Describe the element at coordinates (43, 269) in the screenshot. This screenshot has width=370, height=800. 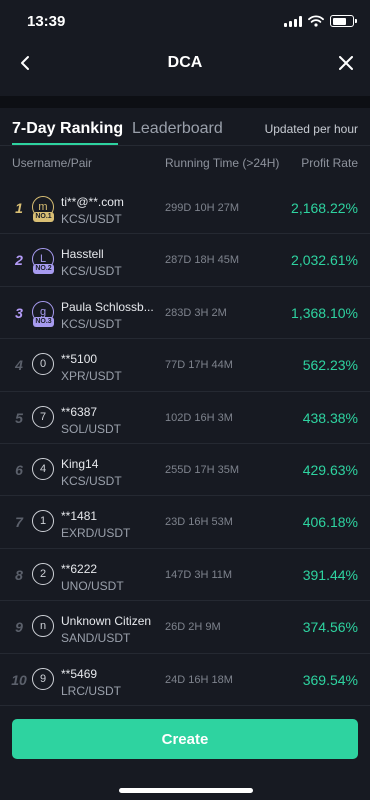
I see `rank-medal-badge: NO.2` at that location.